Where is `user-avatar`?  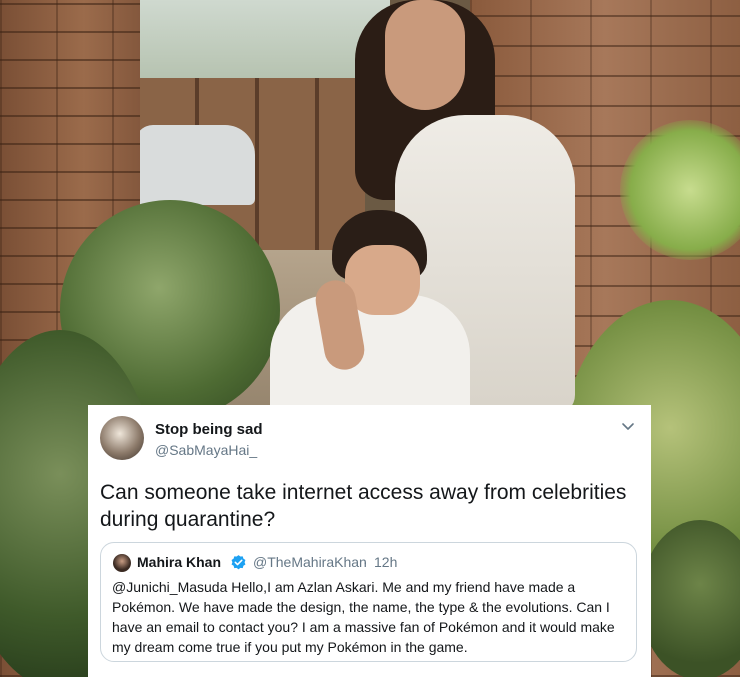 user-avatar is located at coordinates (122, 438).